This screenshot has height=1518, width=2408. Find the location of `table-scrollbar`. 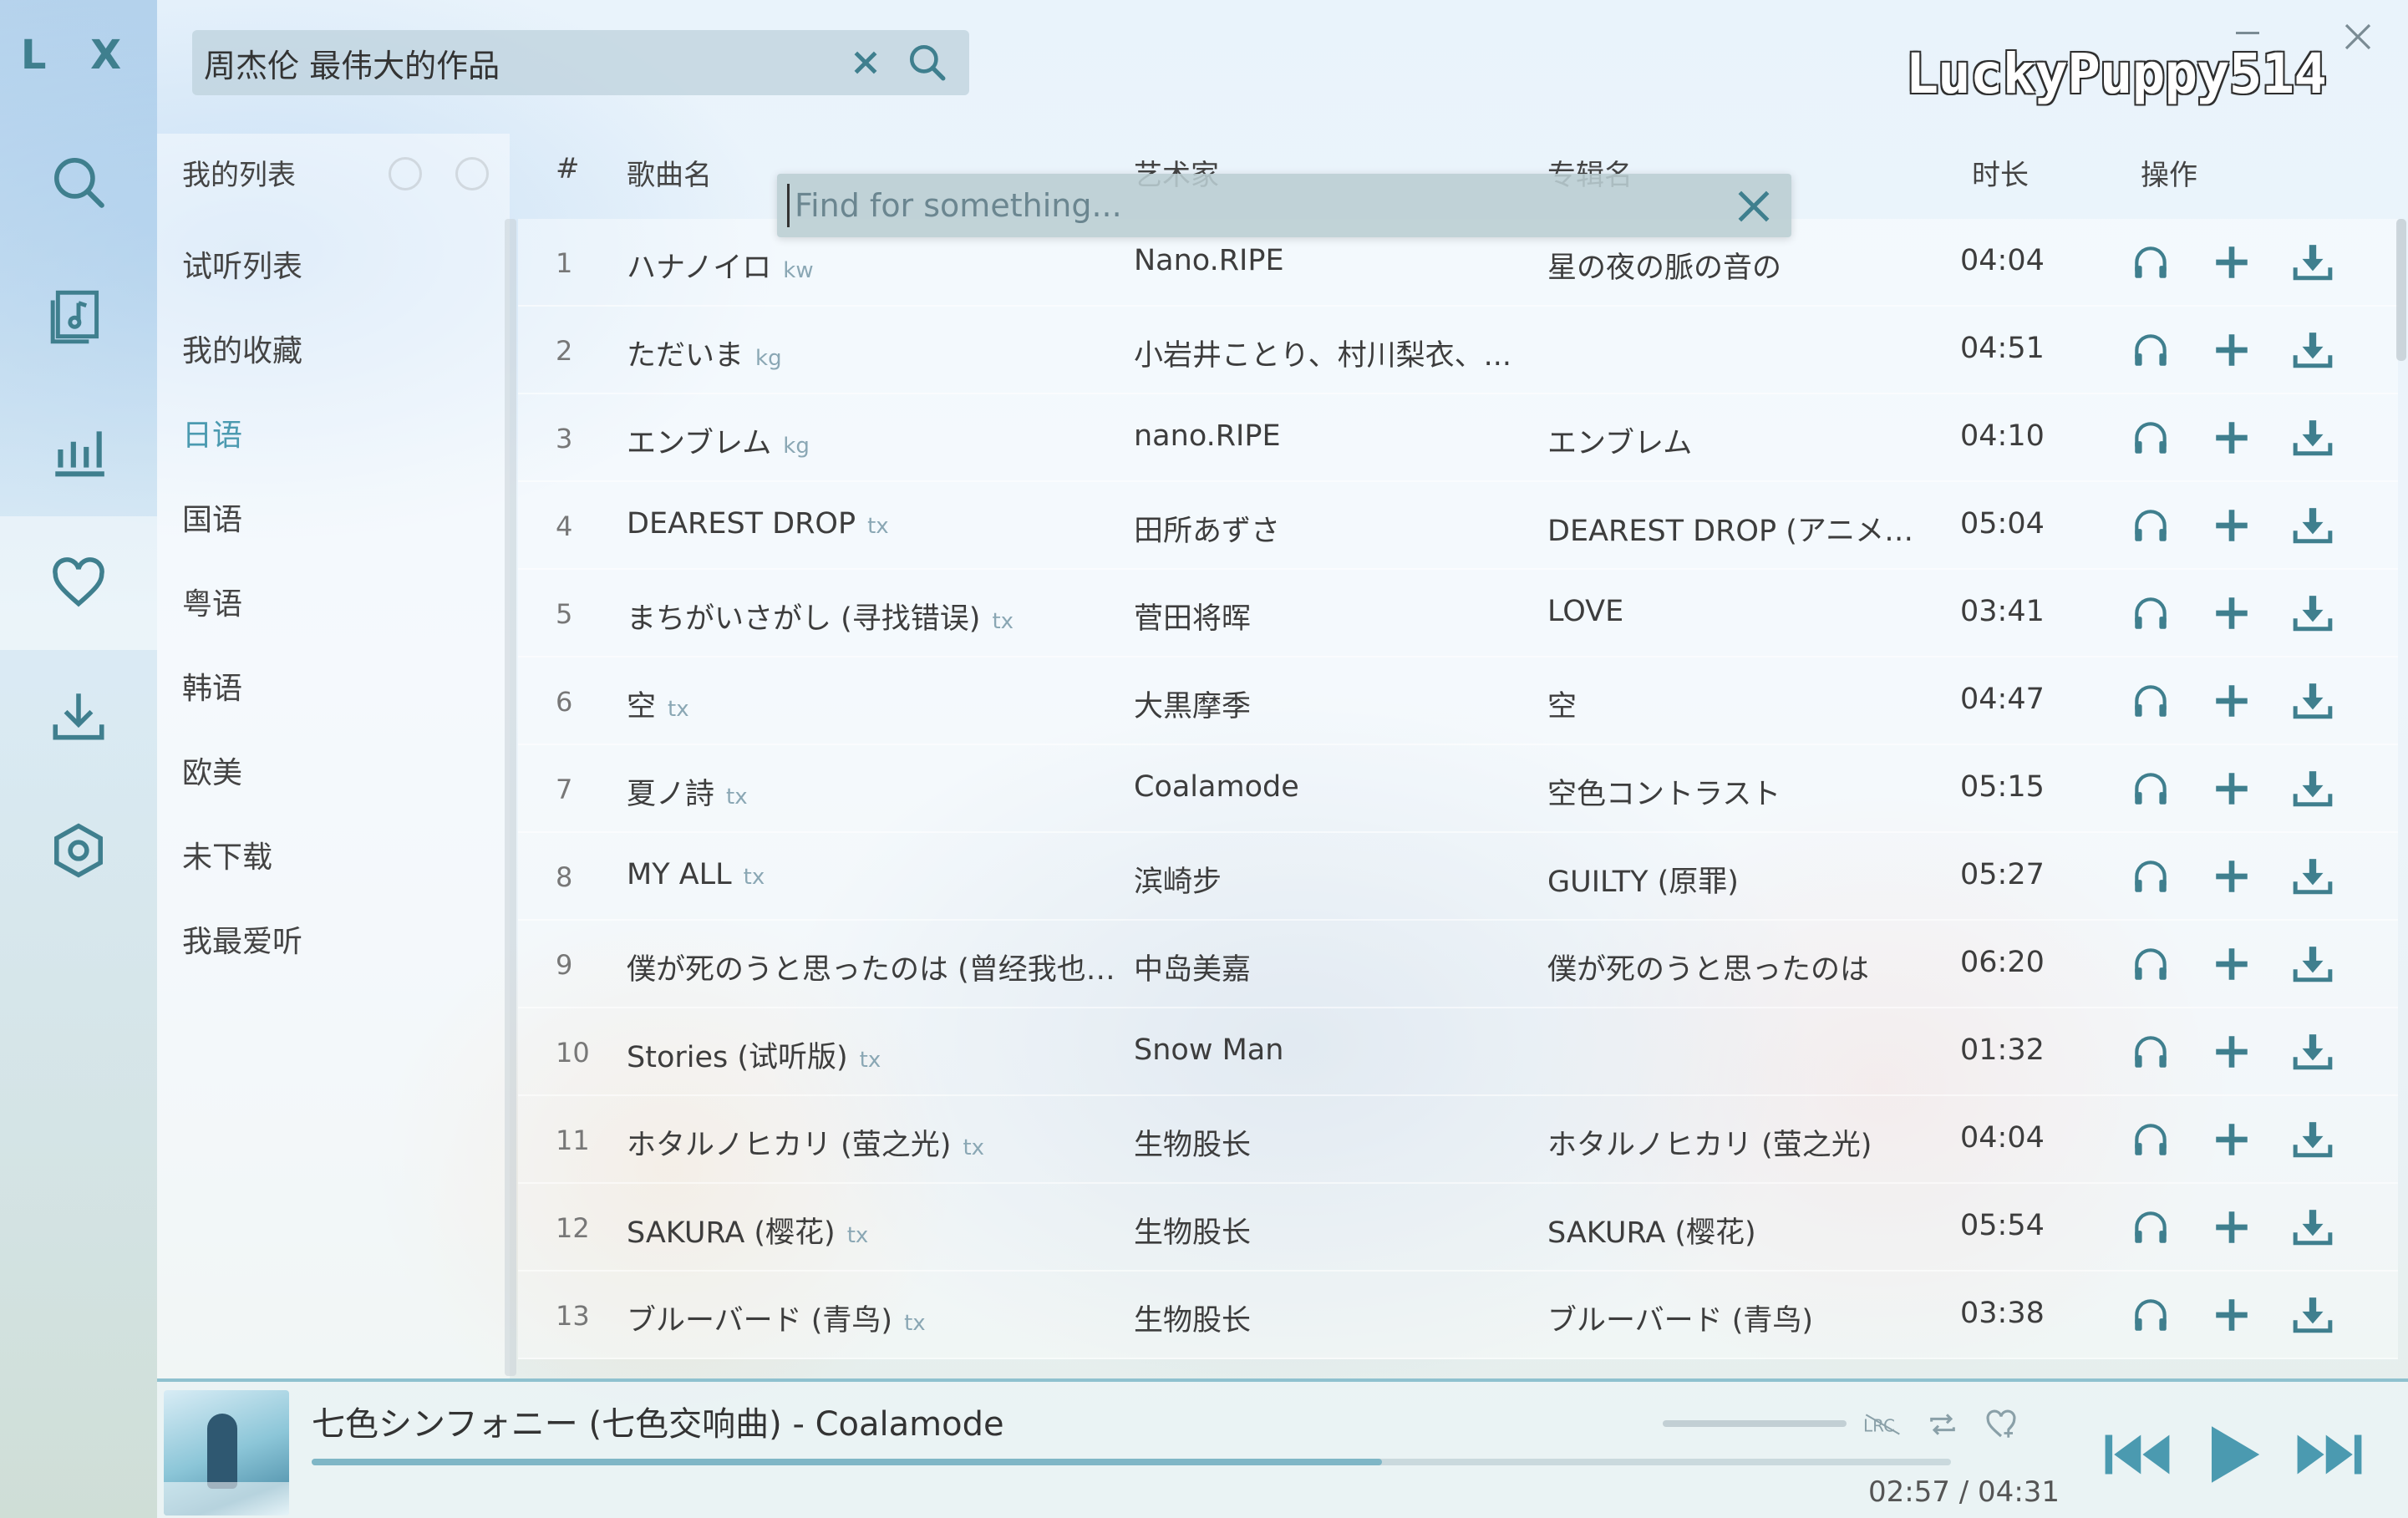

table-scrollbar is located at coordinates (2401, 290).